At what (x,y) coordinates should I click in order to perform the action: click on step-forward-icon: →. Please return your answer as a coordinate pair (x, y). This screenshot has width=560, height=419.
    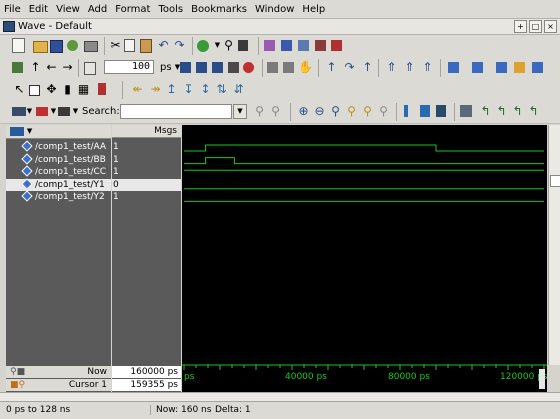
    Looking at the image, I should click on (67, 67).